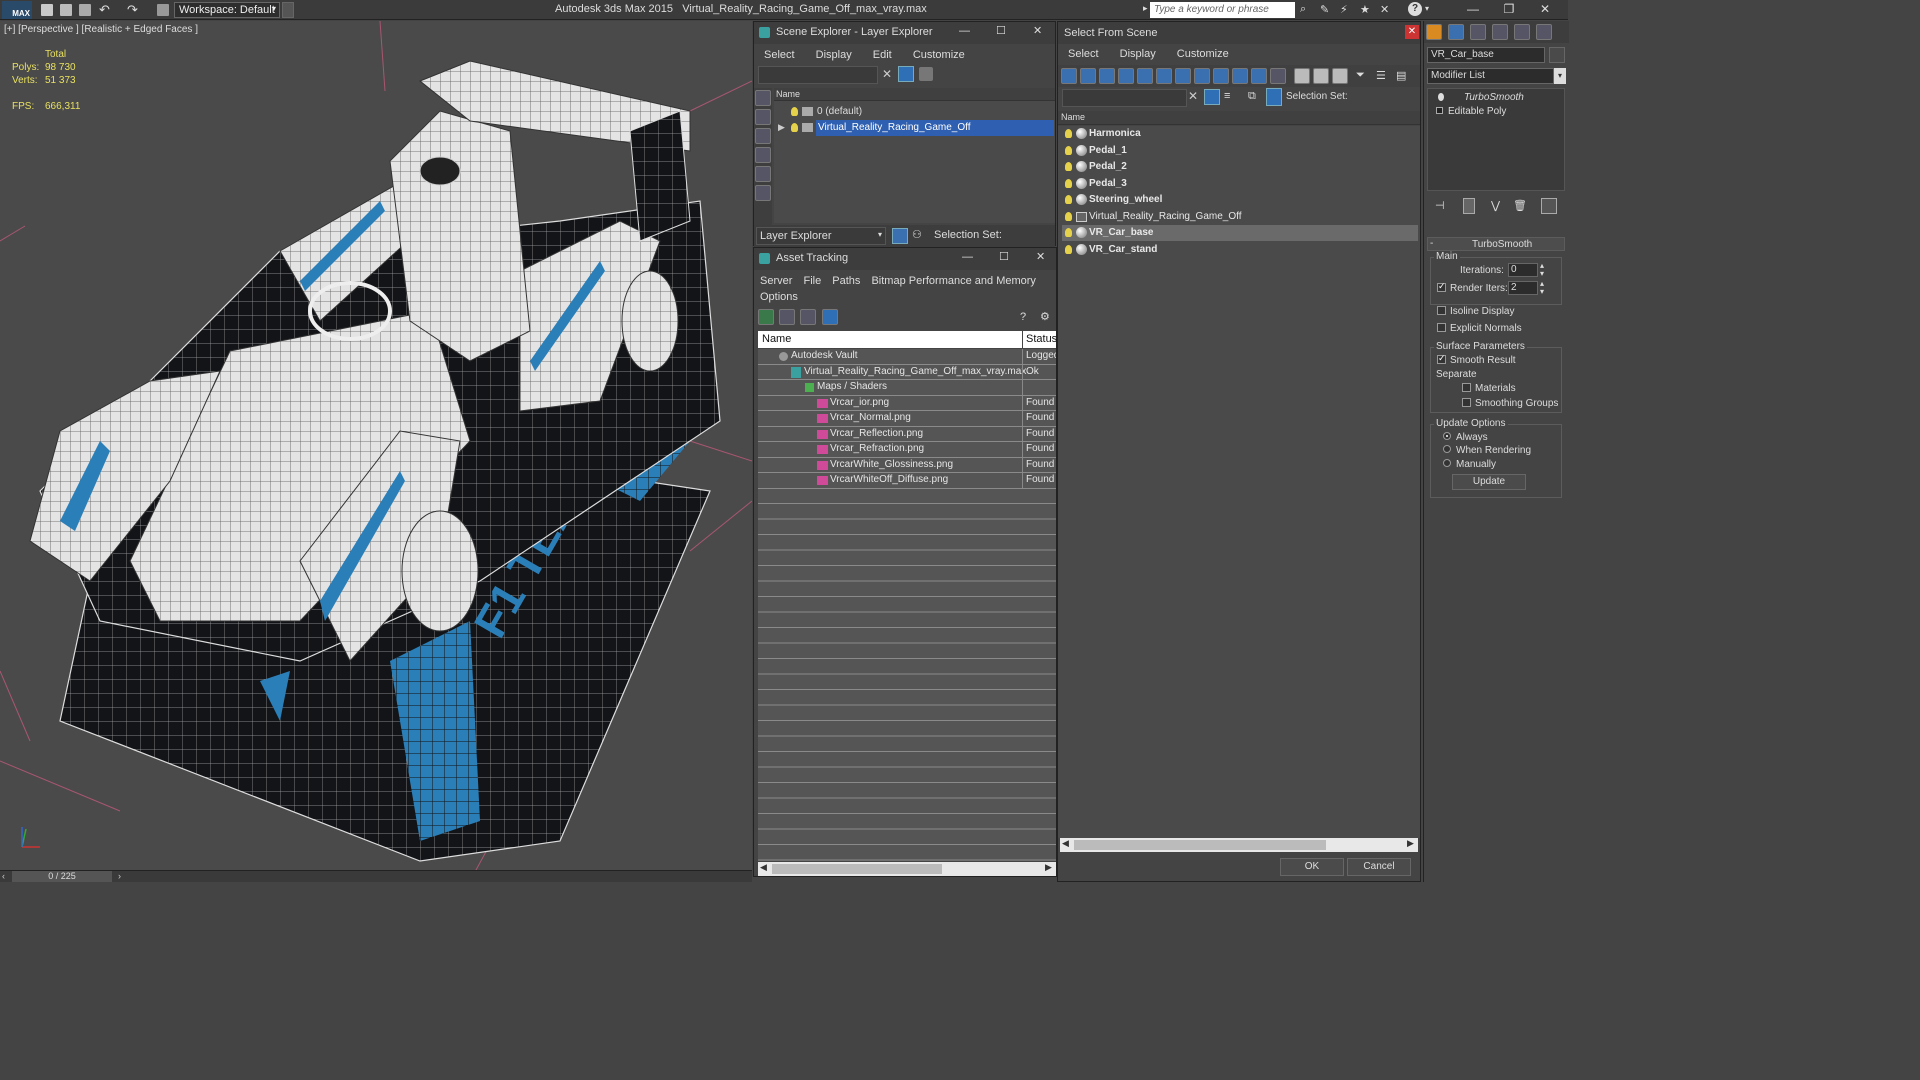 This screenshot has height=1080, width=1920. What do you see at coordinates (763, 136) in the screenshot?
I see `display-shapes-icon` at bounding box center [763, 136].